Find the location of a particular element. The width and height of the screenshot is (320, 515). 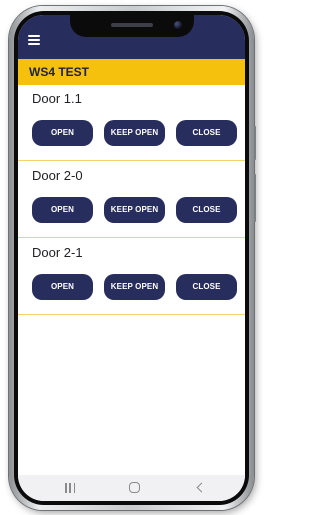

door-section: Door 2-0 OPEN KEEP OPEN CLOSE is located at coordinates (131, 200).